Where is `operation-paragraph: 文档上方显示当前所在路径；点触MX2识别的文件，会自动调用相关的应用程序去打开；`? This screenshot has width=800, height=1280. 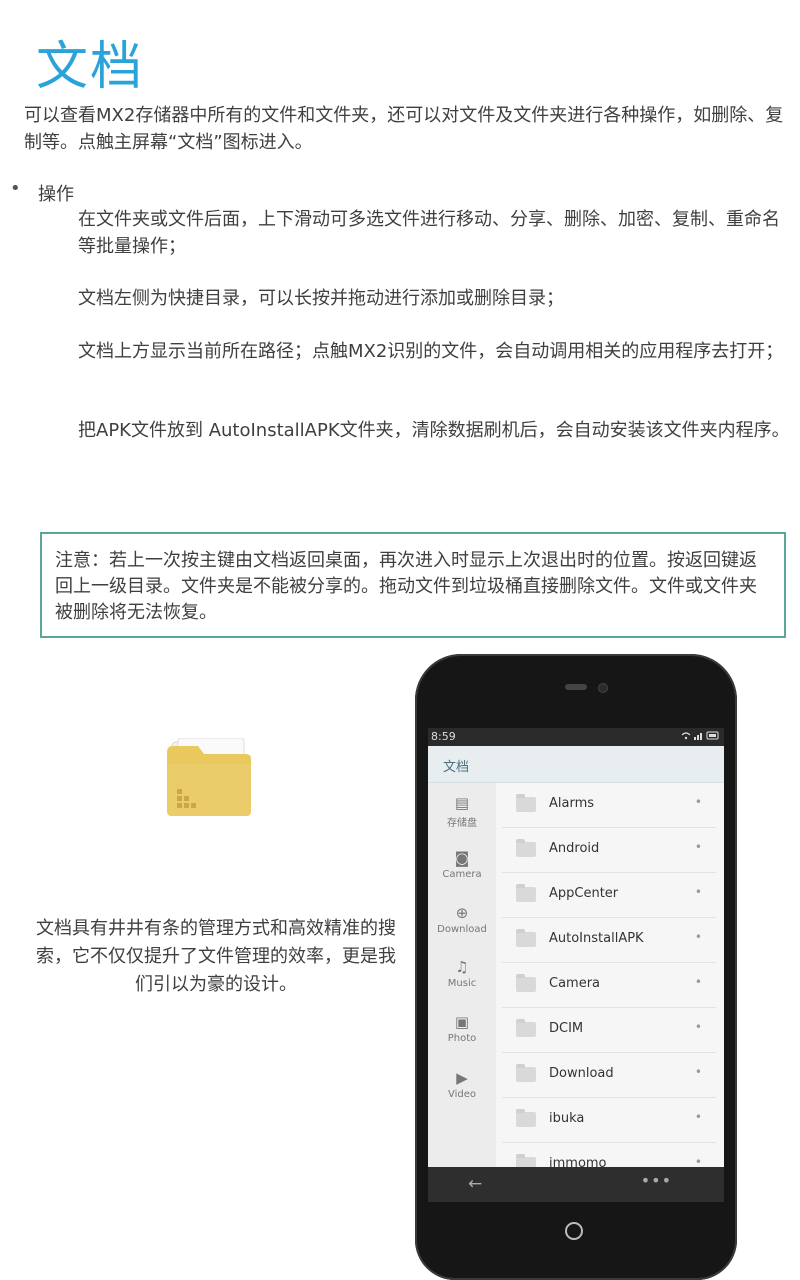 operation-paragraph: 文档上方显示当前所在路径；点触MX2识别的文件，会自动调用相关的应用程序去打开； is located at coordinates (431, 351).